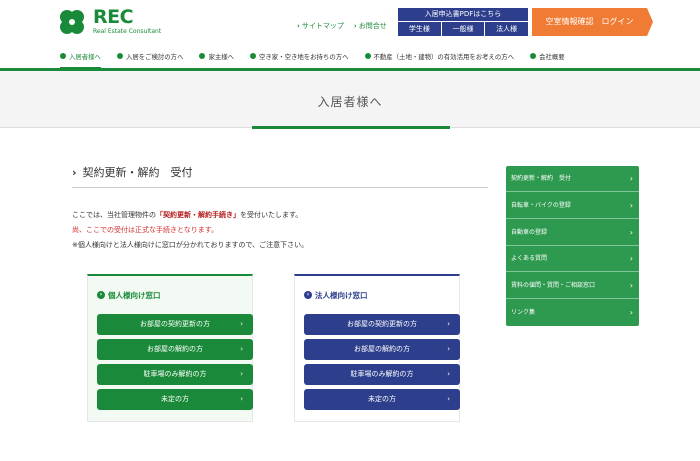 The width and height of the screenshot is (700, 461). Describe the element at coordinates (572, 313) in the screenshot. I see `side-item-links: リンク集 ›` at that location.